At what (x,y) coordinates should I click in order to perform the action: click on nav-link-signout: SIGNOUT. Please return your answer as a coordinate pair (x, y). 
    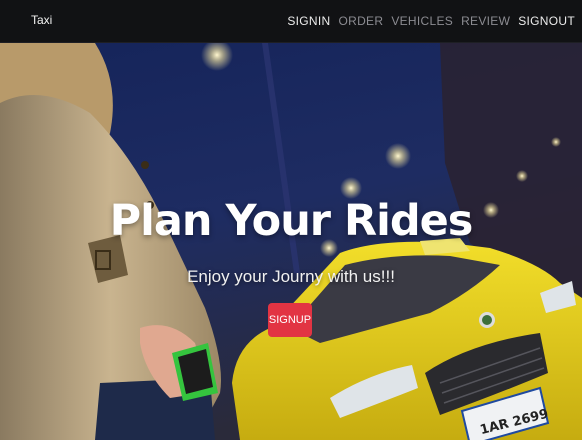
    Looking at the image, I should click on (546, 21).